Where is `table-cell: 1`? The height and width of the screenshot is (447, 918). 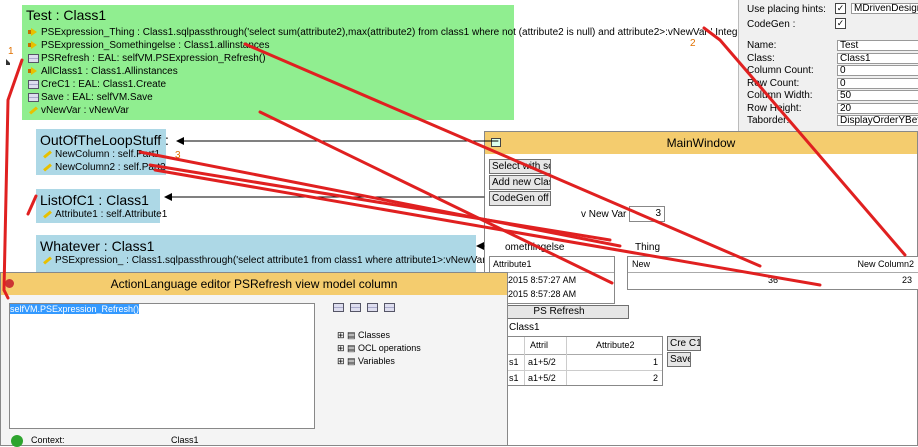 table-cell: 1 is located at coordinates (655, 362).